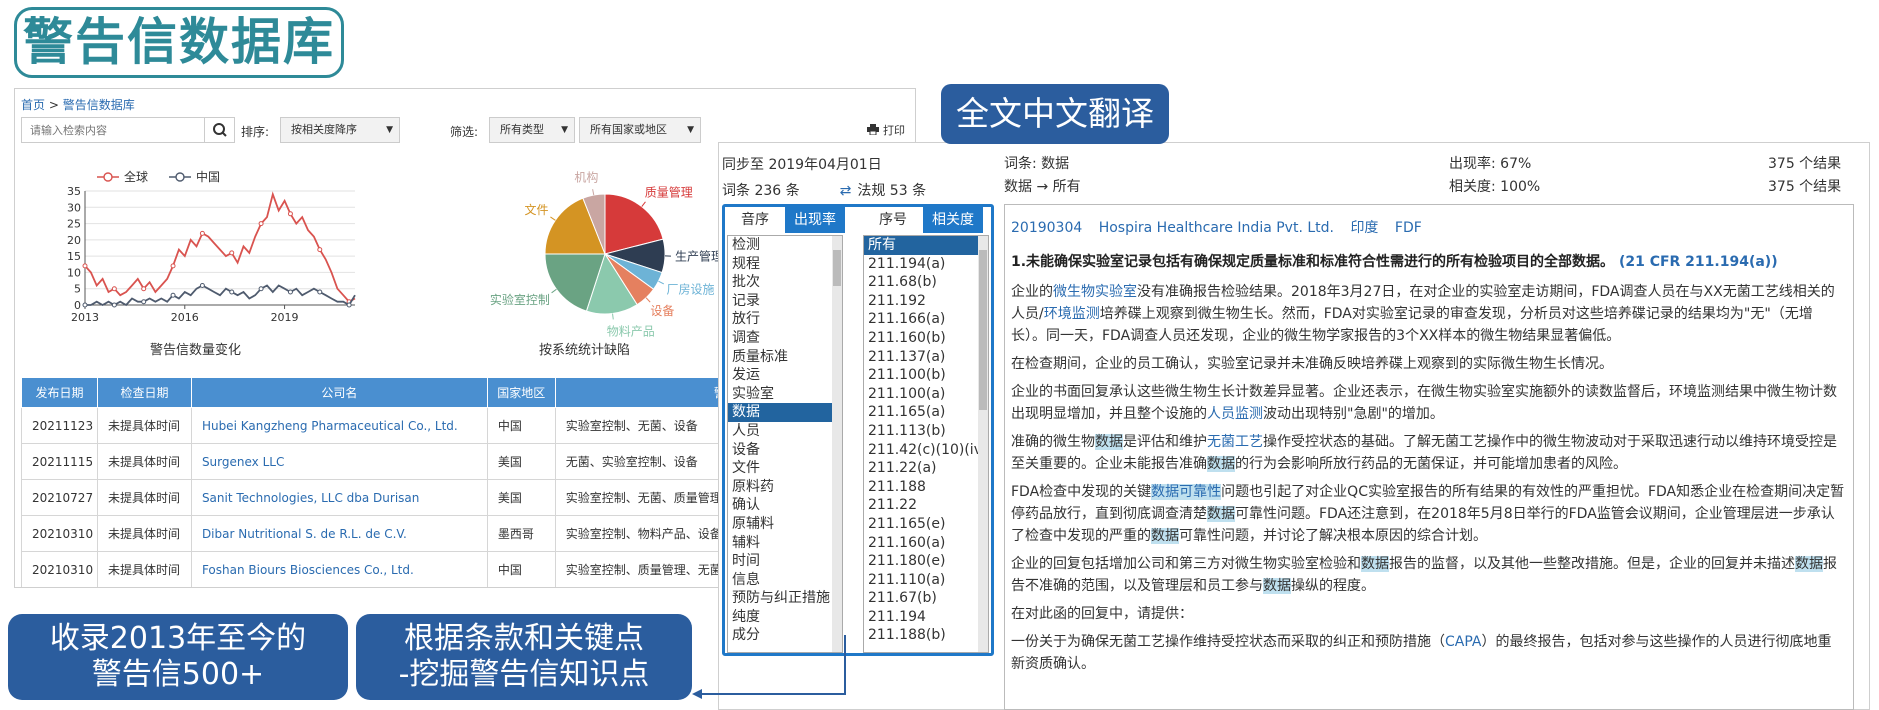 The height and width of the screenshot is (710, 1879). What do you see at coordinates (640, 130) in the screenshot?
I see `country-filter-select: 所有国家或地区 ▼` at bounding box center [640, 130].